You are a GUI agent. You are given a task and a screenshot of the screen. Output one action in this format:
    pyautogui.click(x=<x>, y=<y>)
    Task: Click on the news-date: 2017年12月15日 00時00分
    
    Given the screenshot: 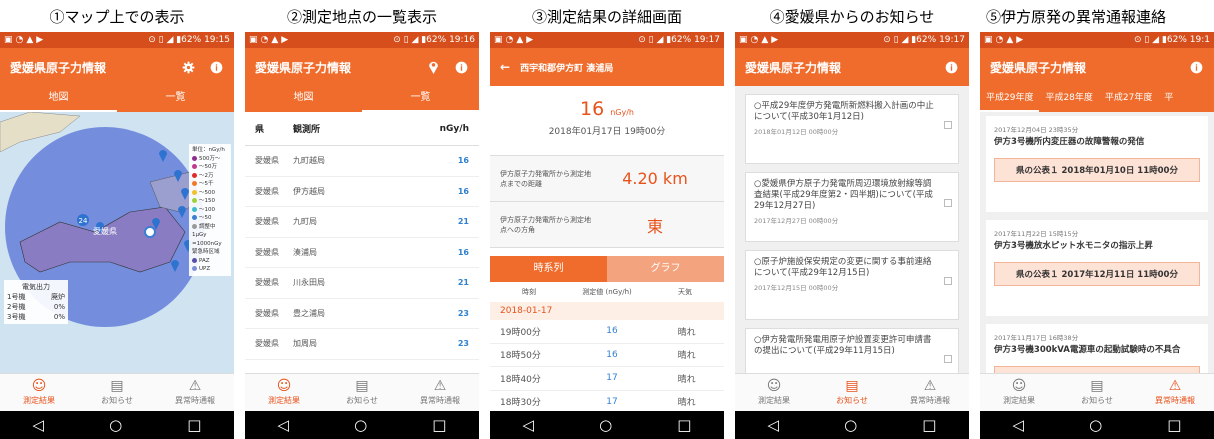 What is the action you would take?
    pyautogui.click(x=796, y=288)
    